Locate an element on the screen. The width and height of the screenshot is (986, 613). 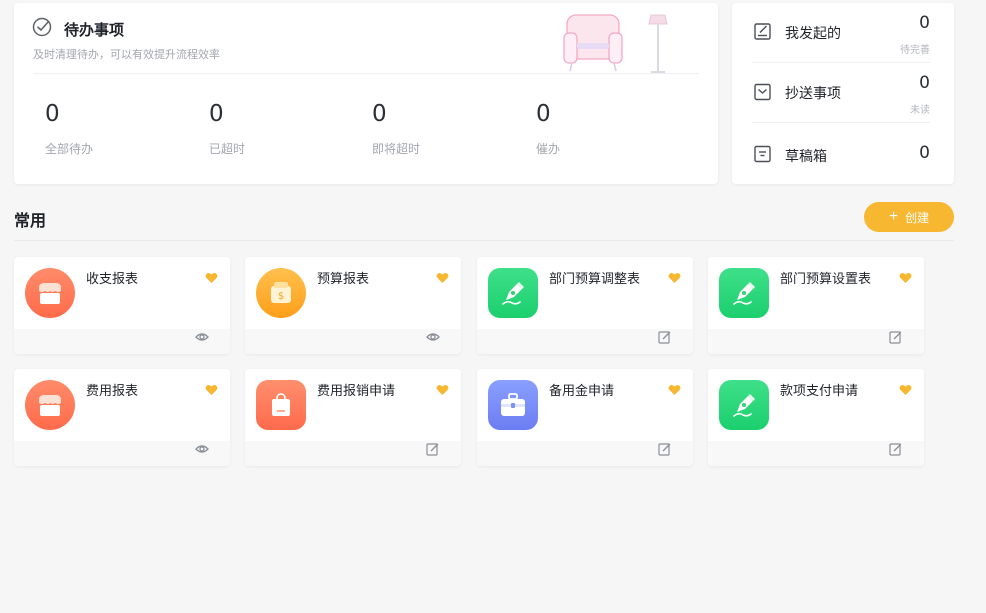
create-button: + 创建 is located at coordinates (909, 217).